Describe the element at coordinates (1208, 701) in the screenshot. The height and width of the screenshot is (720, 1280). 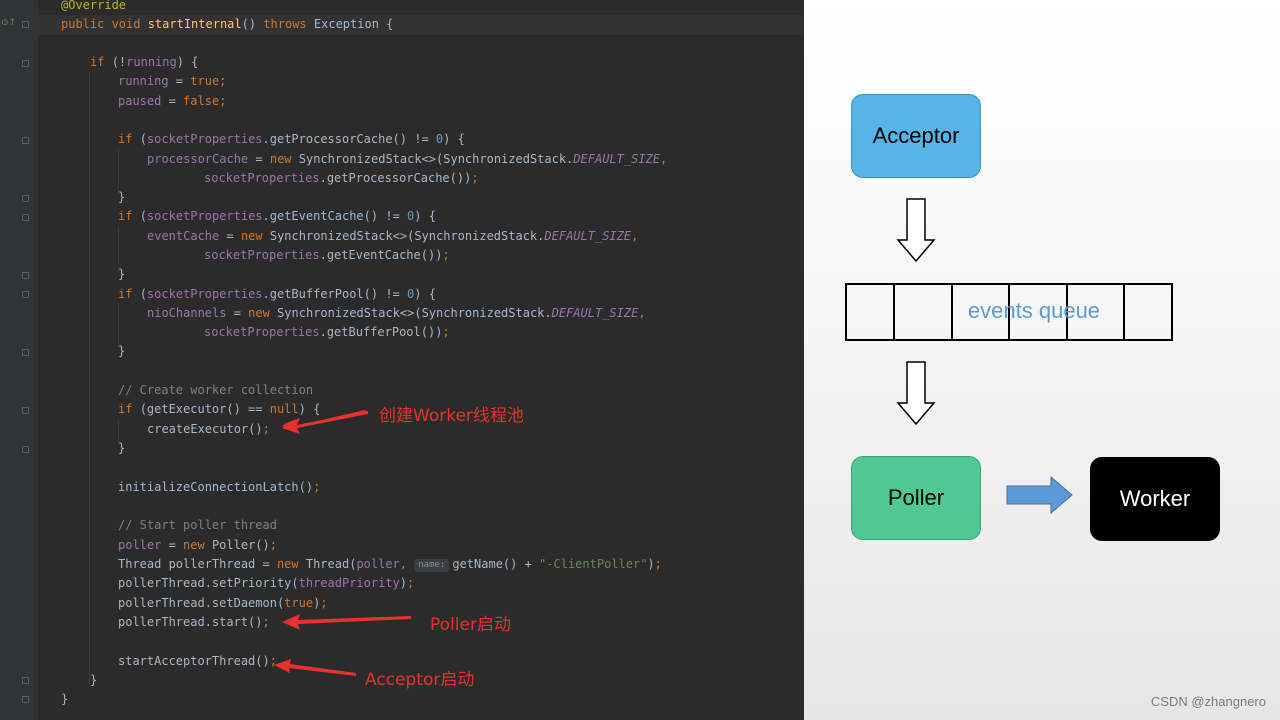
I see `watermark: CSDN @zhangnero` at that location.